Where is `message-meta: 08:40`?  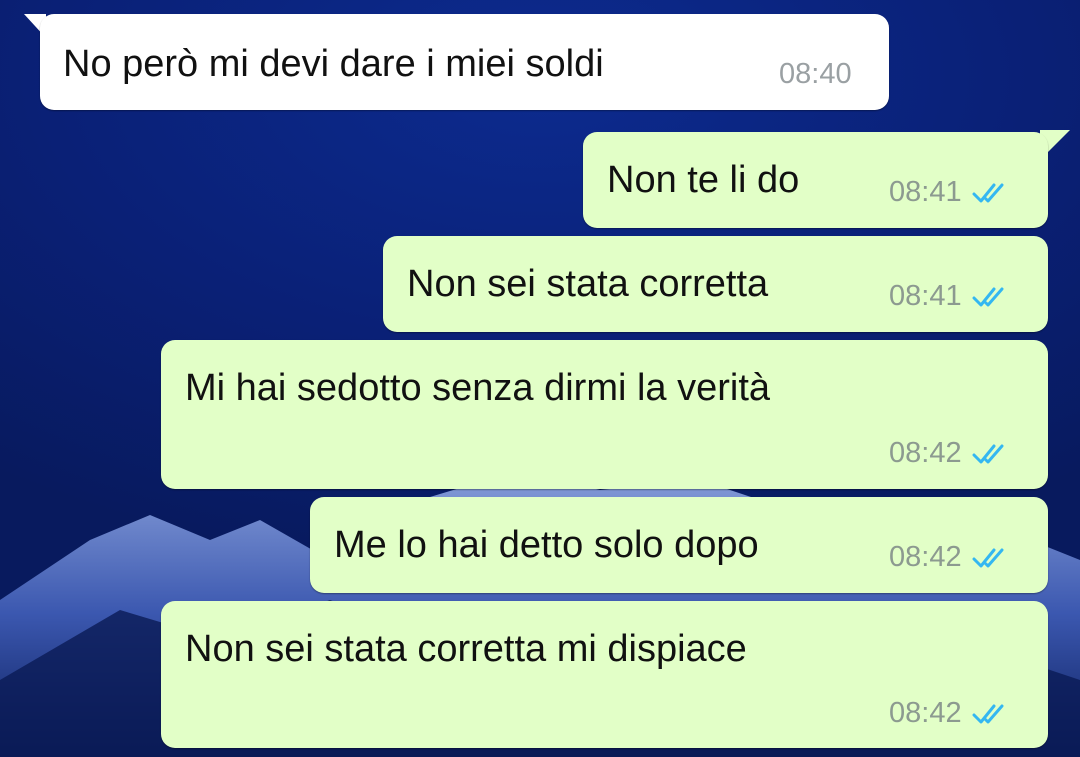 message-meta: 08:40 is located at coordinates (815, 74).